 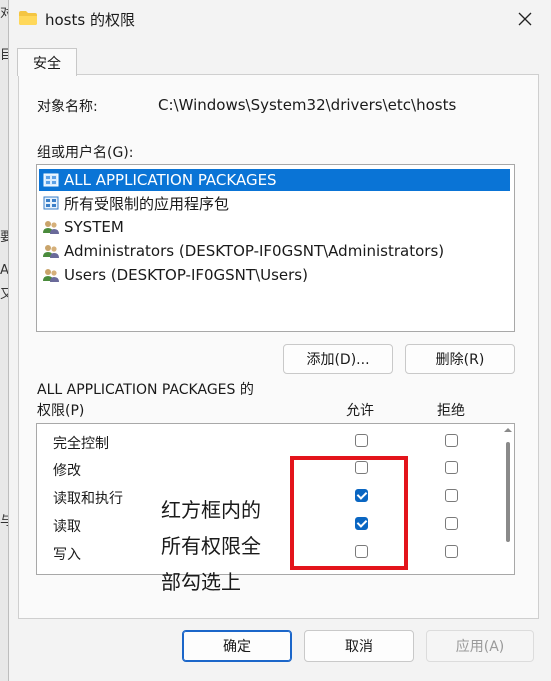 What do you see at coordinates (67, 471) in the screenshot?
I see `permission-label: 修改` at bounding box center [67, 471].